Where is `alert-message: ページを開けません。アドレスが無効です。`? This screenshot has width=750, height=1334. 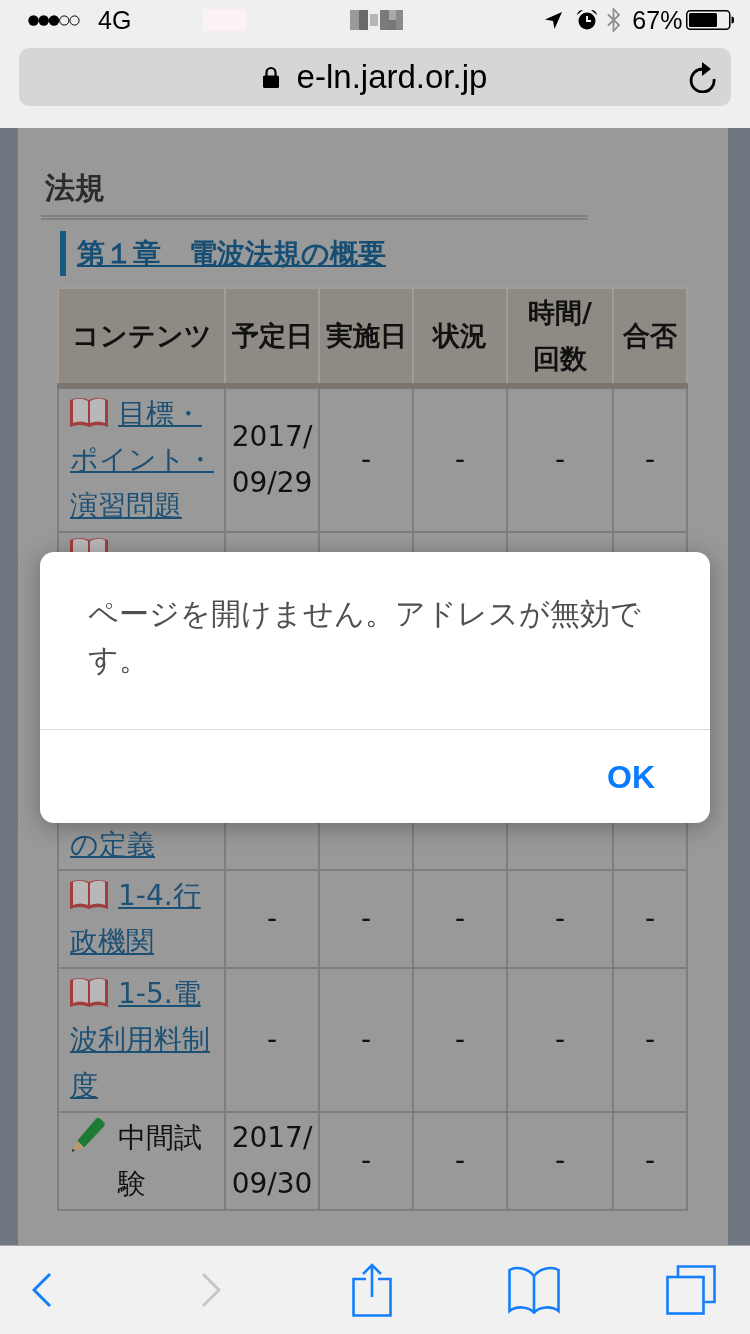
alert-message: ページを開けません。アドレスが無効です。 is located at coordinates (365, 637).